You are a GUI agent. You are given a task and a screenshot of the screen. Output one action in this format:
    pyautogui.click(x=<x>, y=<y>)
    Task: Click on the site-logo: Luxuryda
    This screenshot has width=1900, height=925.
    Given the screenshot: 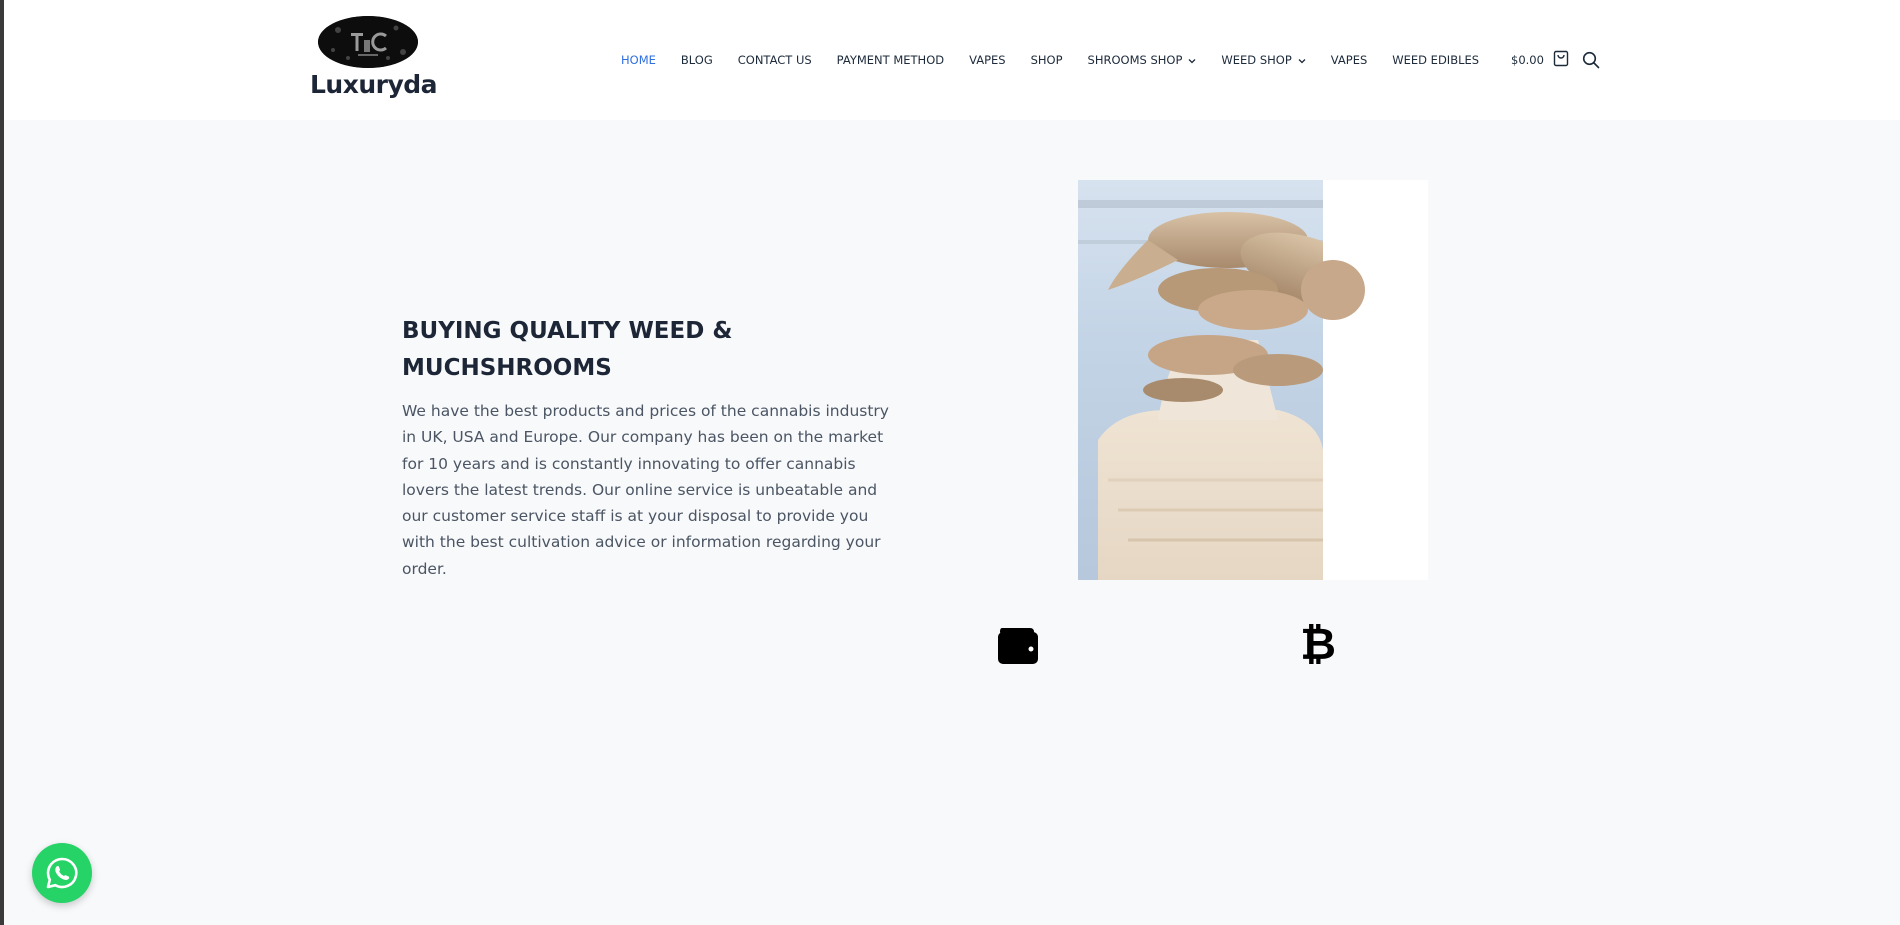 What is the action you would take?
    pyautogui.click(x=374, y=57)
    